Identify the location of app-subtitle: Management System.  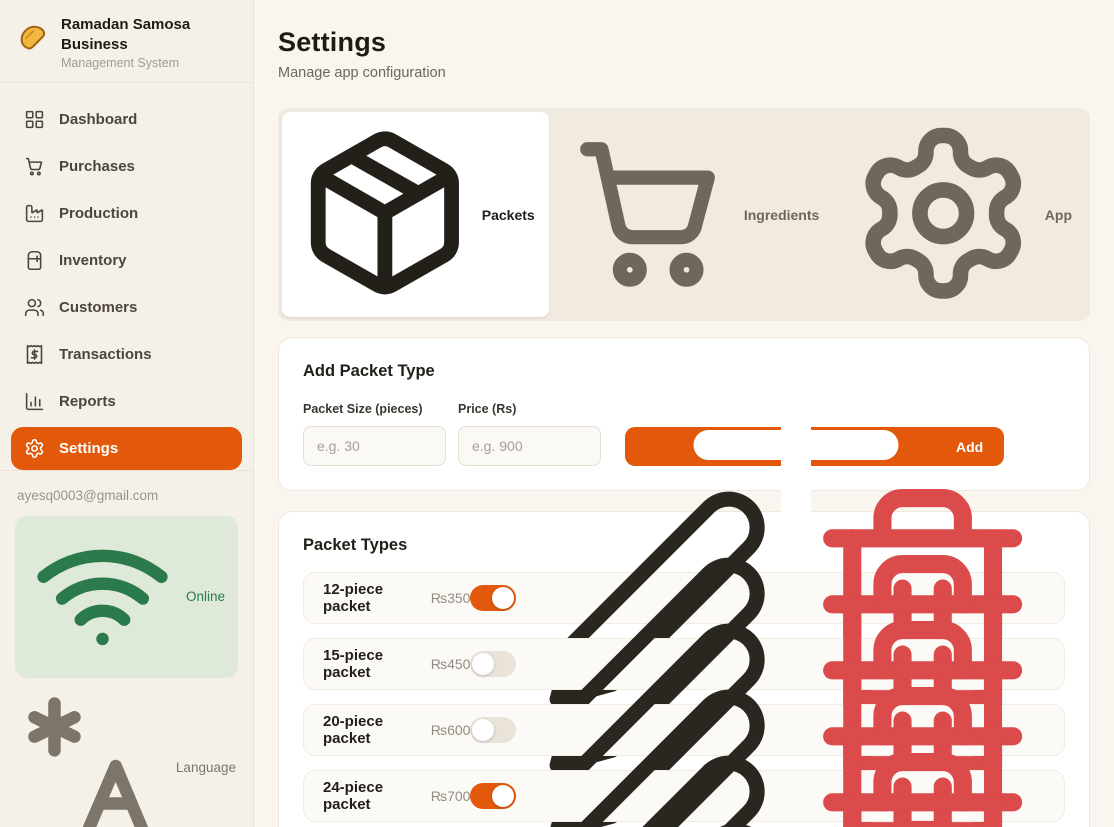
(120, 63).